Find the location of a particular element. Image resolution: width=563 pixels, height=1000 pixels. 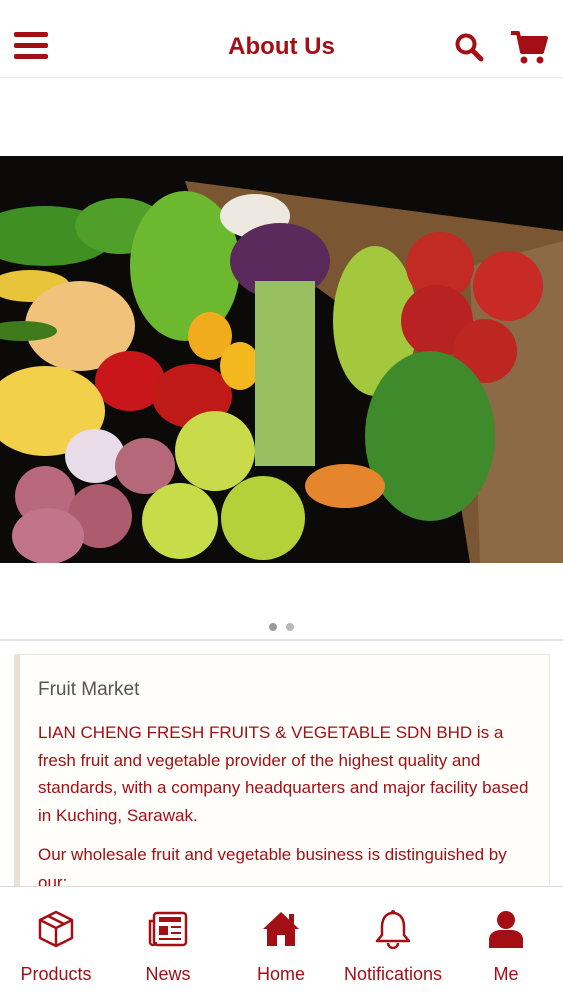

tab-news: News is located at coordinates (168, 943).